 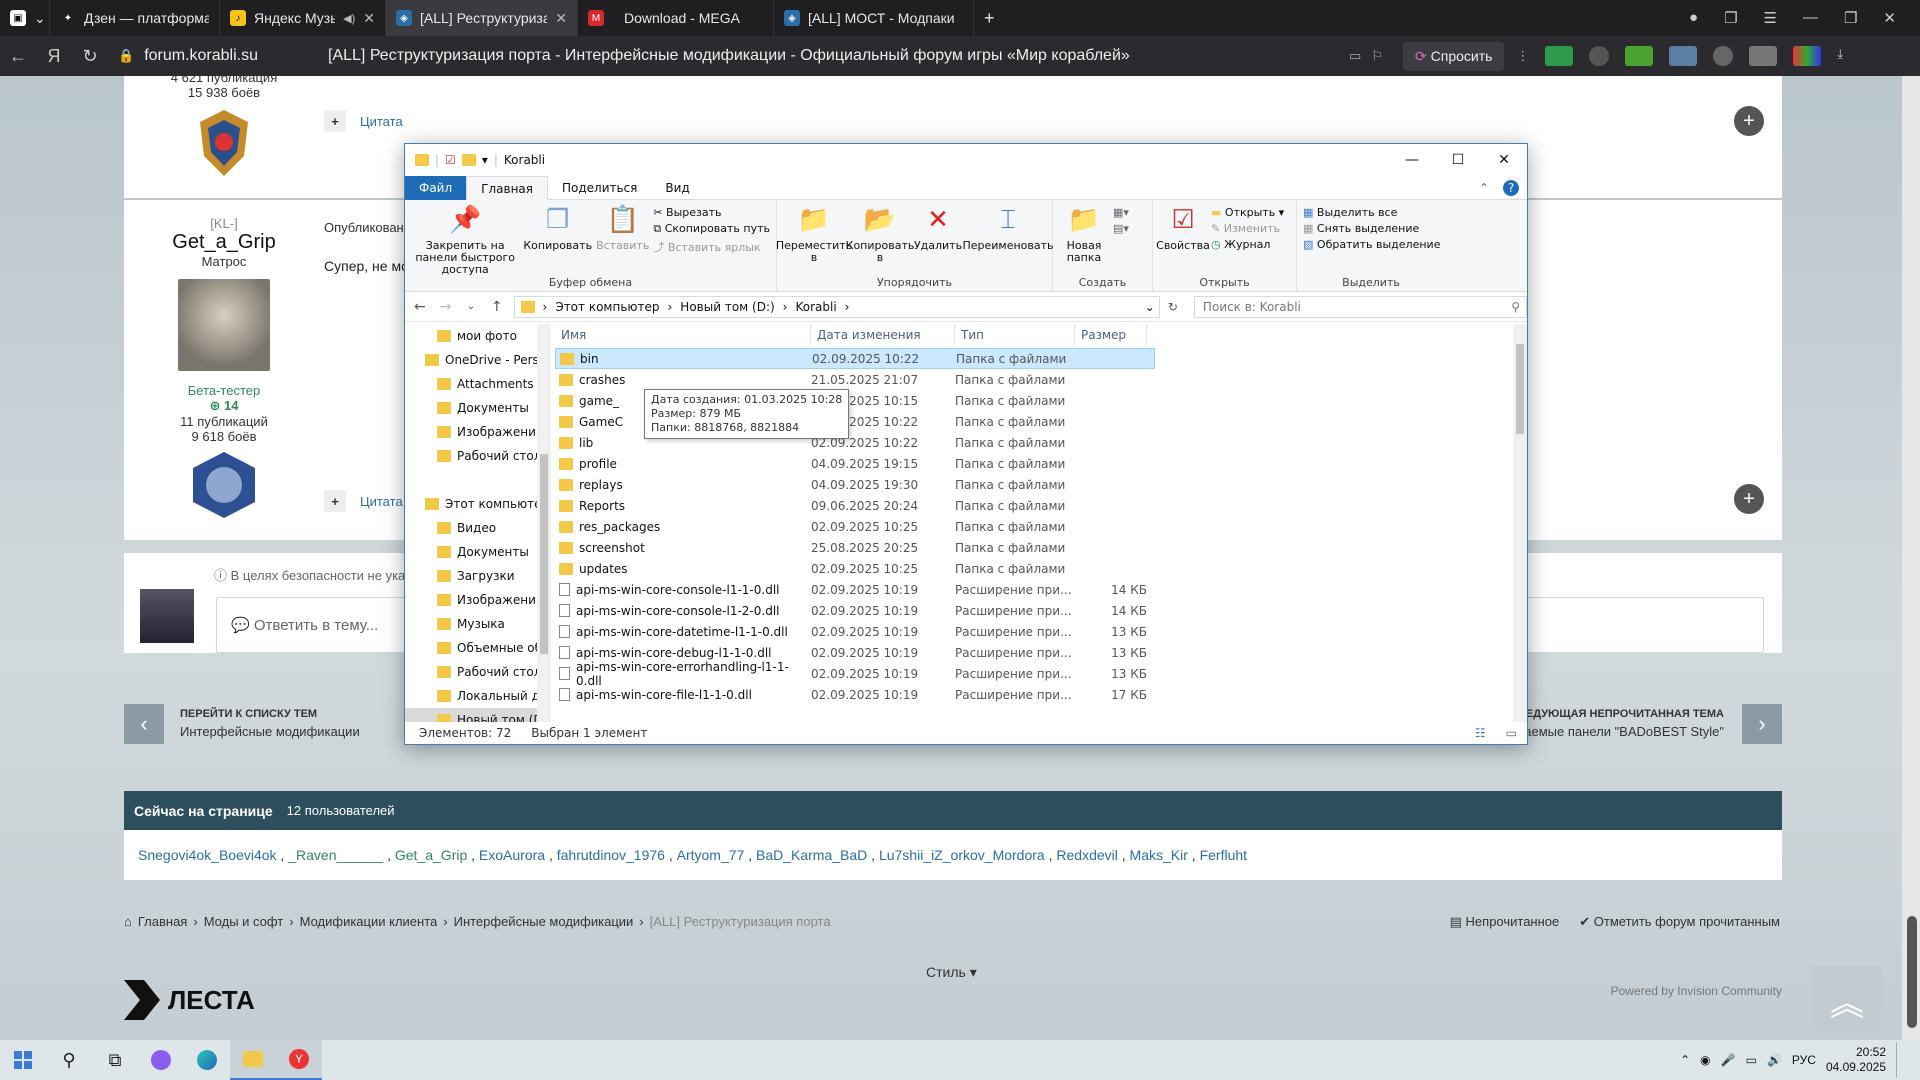 I want to click on nav-item: Attachments, so click(x=477, y=384).